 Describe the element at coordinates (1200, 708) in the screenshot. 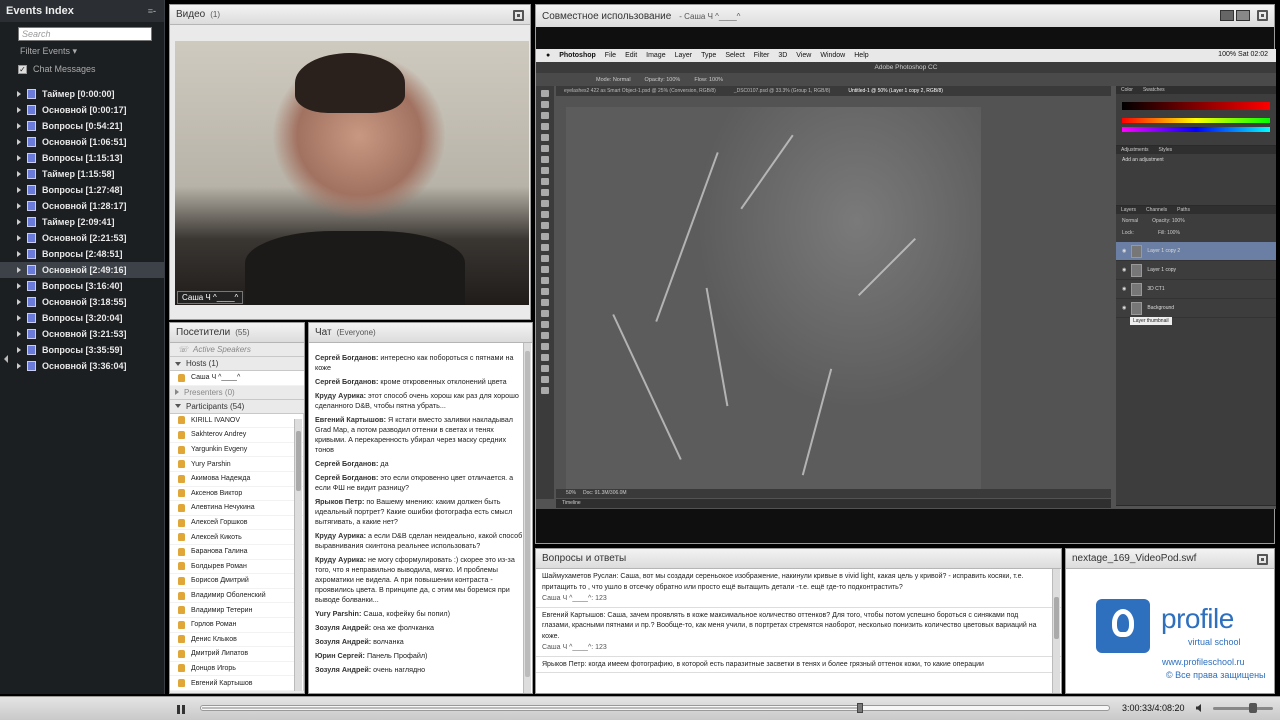

I see `volume-icon` at that location.